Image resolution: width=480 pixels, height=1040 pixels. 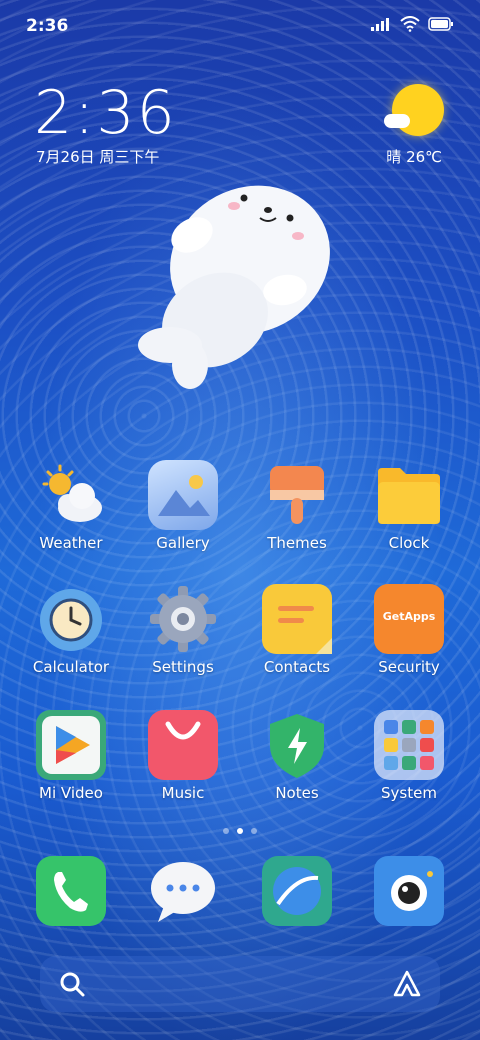 What do you see at coordinates (407, 984) in the screenshot?
I see `app-vault-icon` at bounding box center [407, 984].